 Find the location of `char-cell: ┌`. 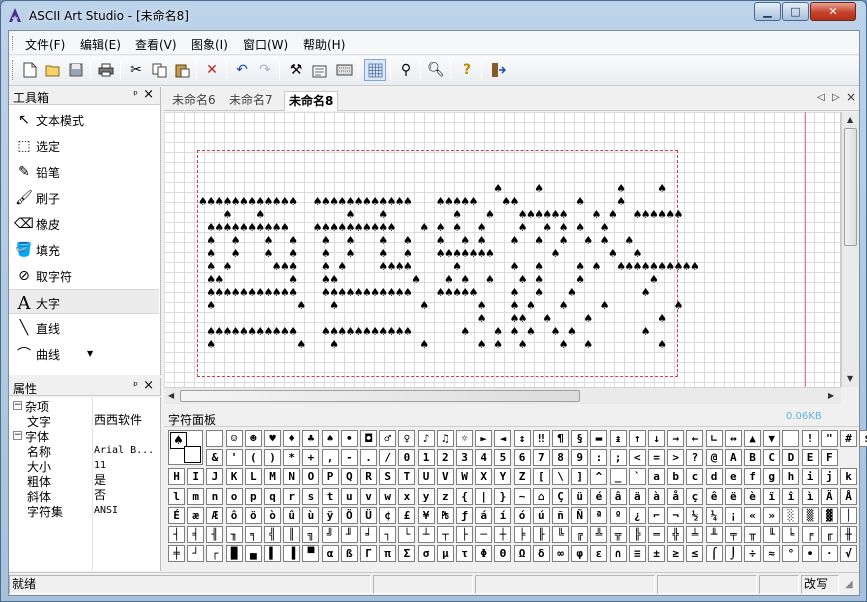

char-cell: ┌ is located at coordinates (215, 554).